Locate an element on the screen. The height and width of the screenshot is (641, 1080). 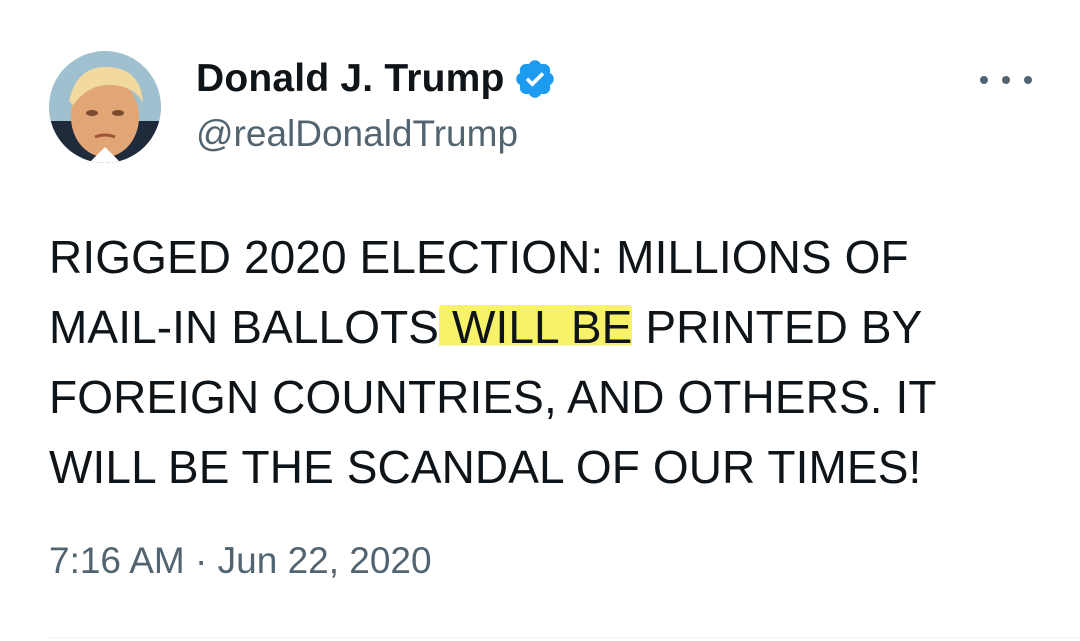
author-handle: @realDonaldTrump is located at coordinates (357, 134).